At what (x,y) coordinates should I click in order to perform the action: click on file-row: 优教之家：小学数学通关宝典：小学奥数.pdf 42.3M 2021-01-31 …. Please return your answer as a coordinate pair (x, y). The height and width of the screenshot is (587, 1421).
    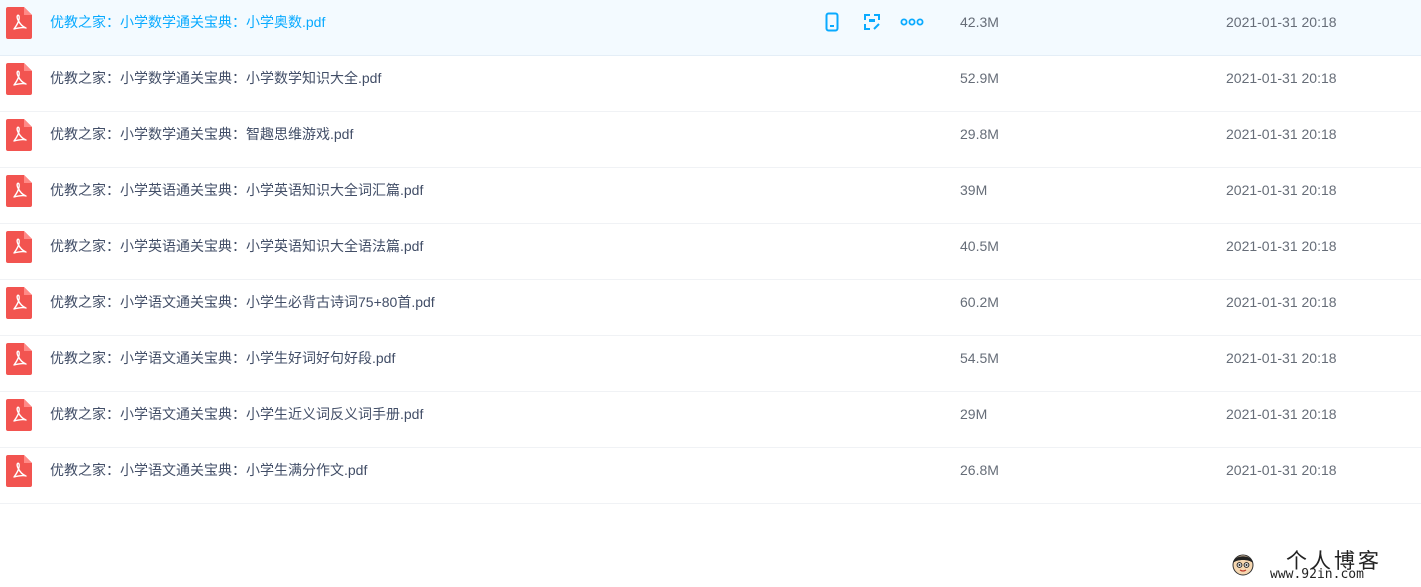
    Looking at the image, I should click on (710, 28).